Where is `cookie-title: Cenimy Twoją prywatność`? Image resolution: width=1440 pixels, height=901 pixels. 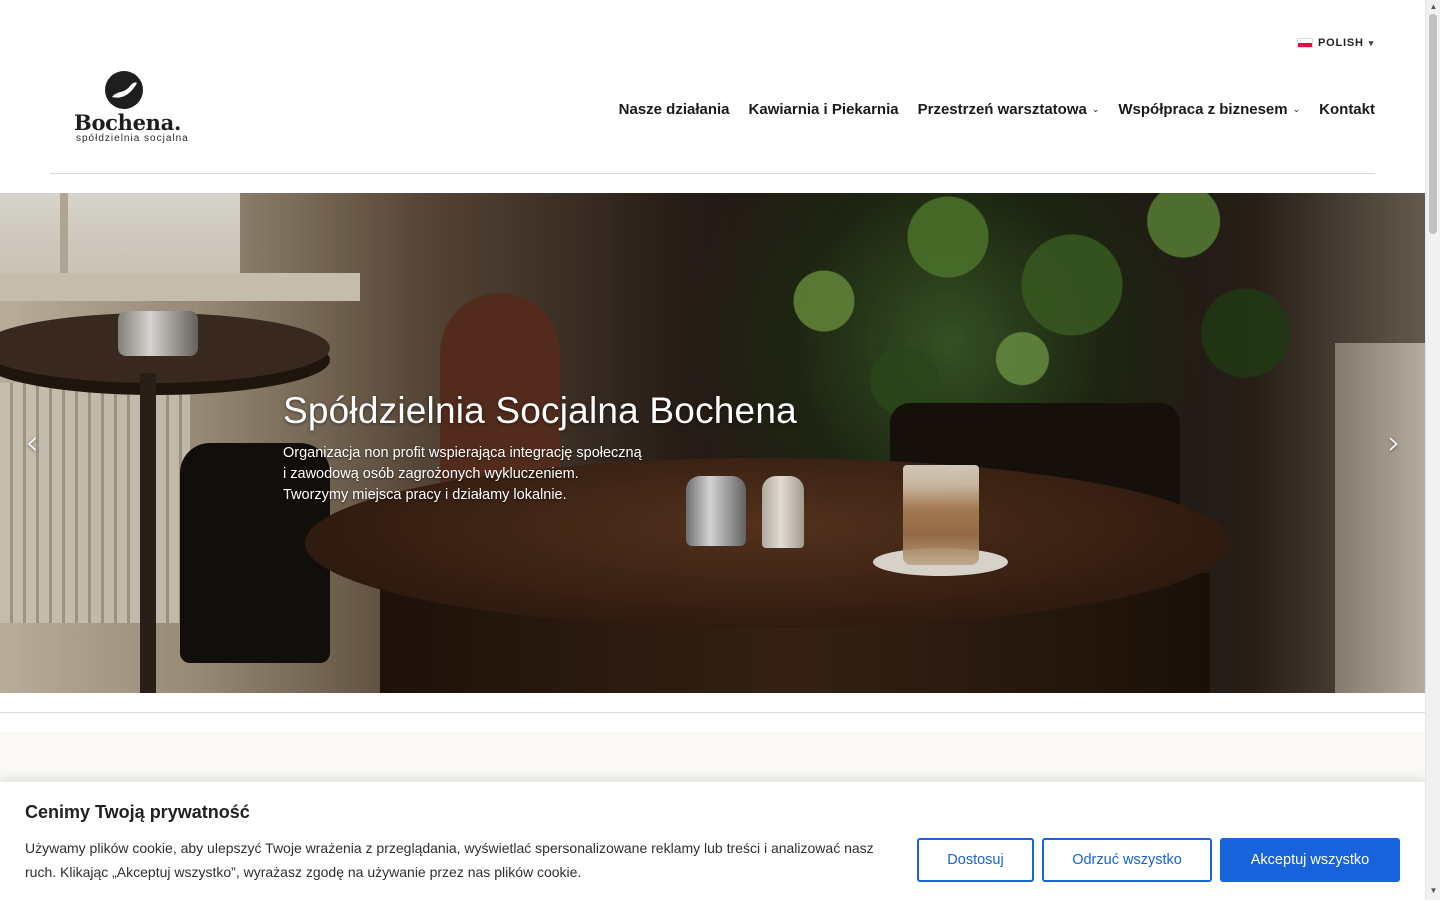
cookie-title: Cenimy Twoją prywatność is located at coordinates (137, 812).